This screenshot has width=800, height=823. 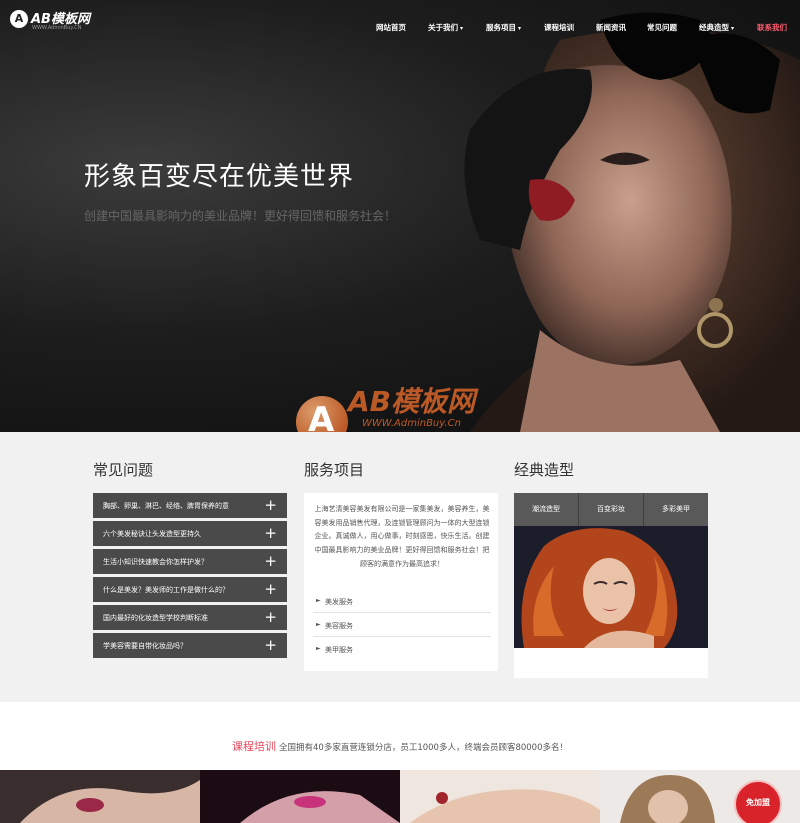 What do you see at coordinates (219, 177) in the screenshot?
I see `hero-title: 形象百变尽在优美世界` at bounding box center [219, 177].